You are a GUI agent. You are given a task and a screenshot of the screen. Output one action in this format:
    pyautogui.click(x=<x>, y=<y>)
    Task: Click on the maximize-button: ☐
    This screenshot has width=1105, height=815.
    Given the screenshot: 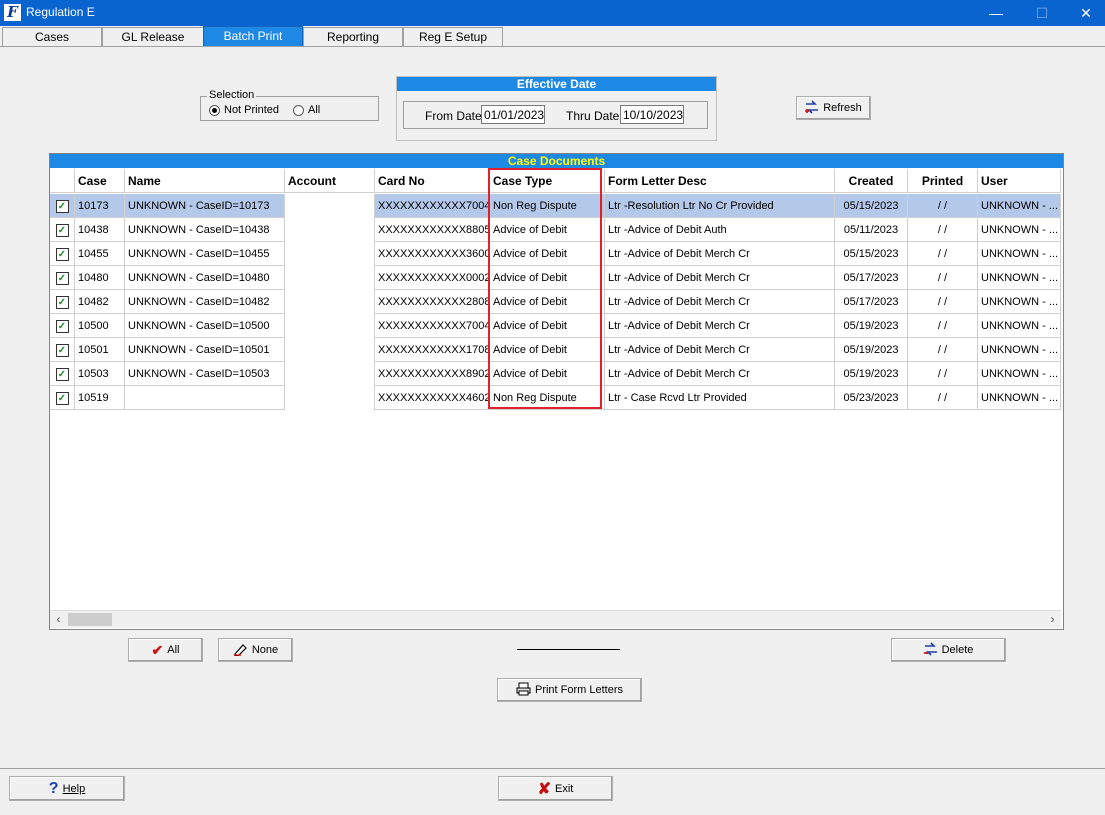 What is the action you would take?
    pyautogui.click(x=1042, y=13)
    